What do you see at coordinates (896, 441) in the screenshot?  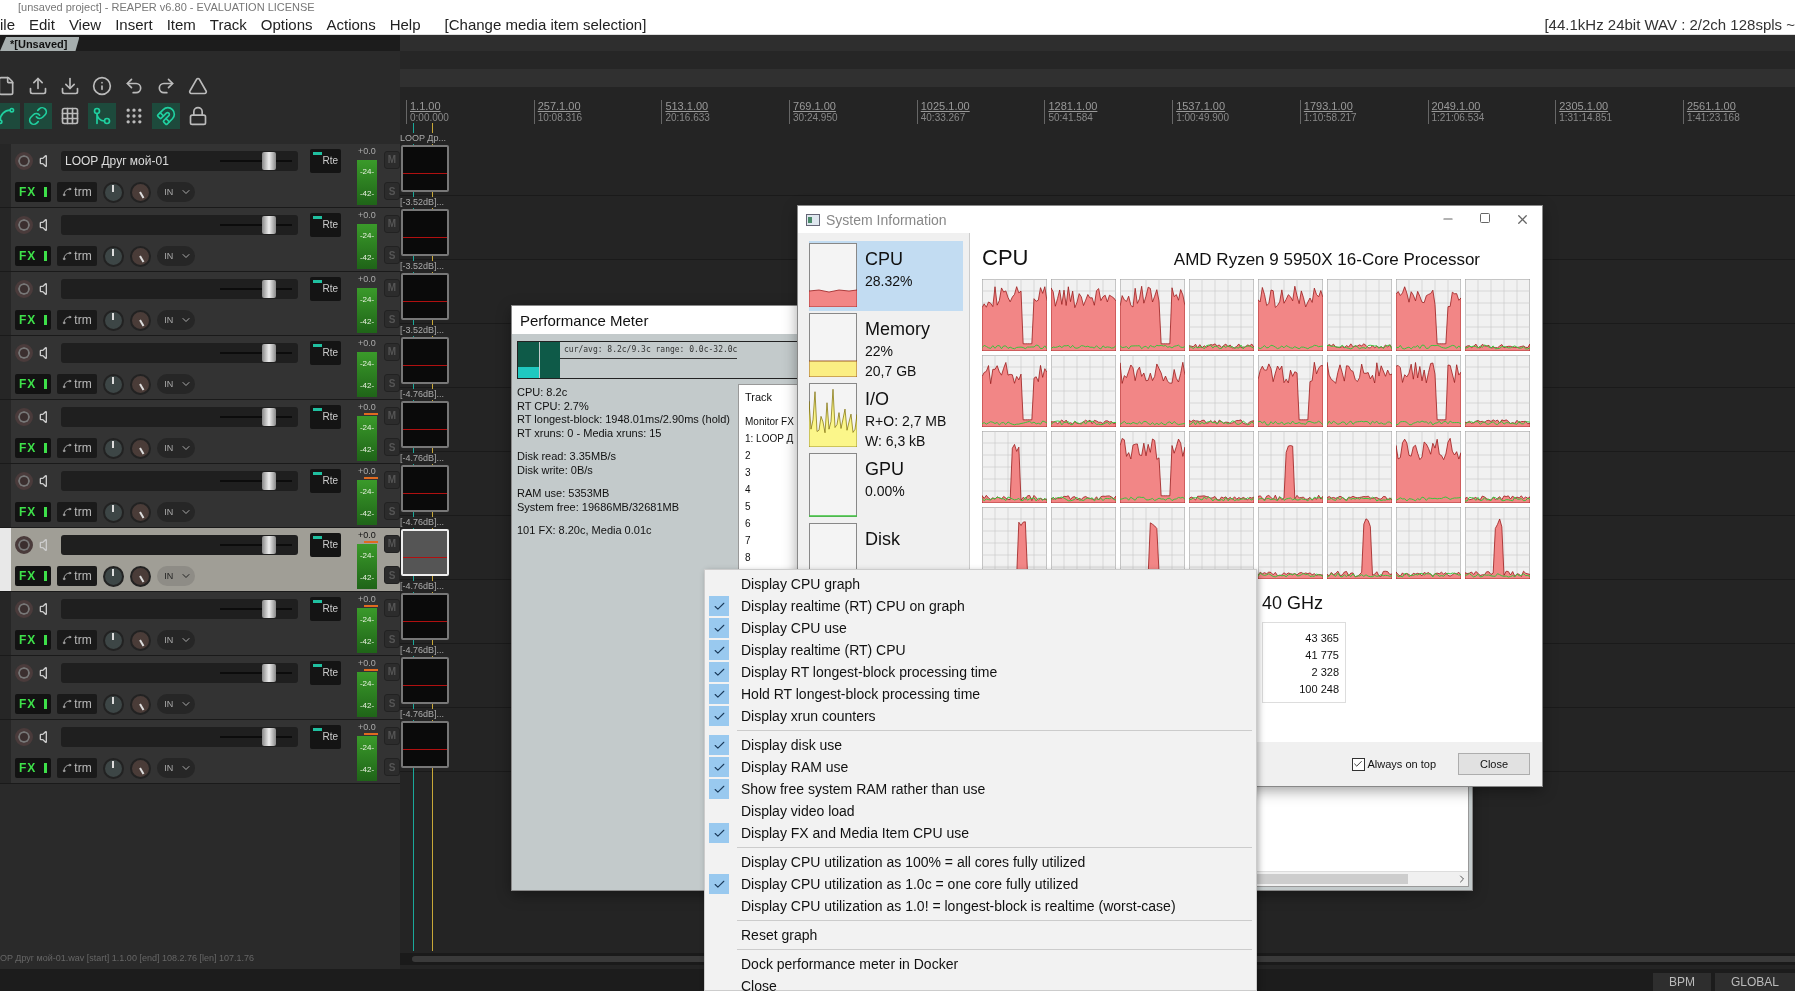 I see `resource-value: W: 6,3 kB` at bounding box center [896, 441].